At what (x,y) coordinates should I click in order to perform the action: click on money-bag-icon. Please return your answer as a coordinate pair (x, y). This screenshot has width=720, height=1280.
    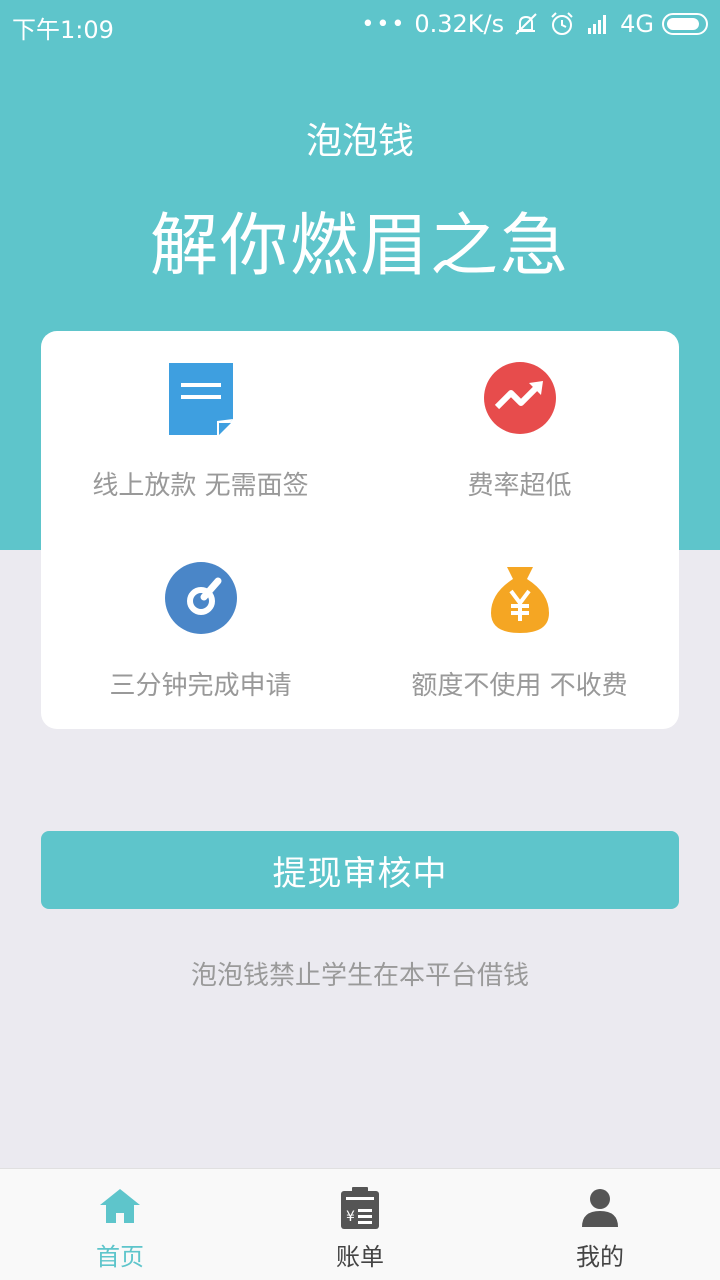
    Looking at the image, I should click on (519, 600).